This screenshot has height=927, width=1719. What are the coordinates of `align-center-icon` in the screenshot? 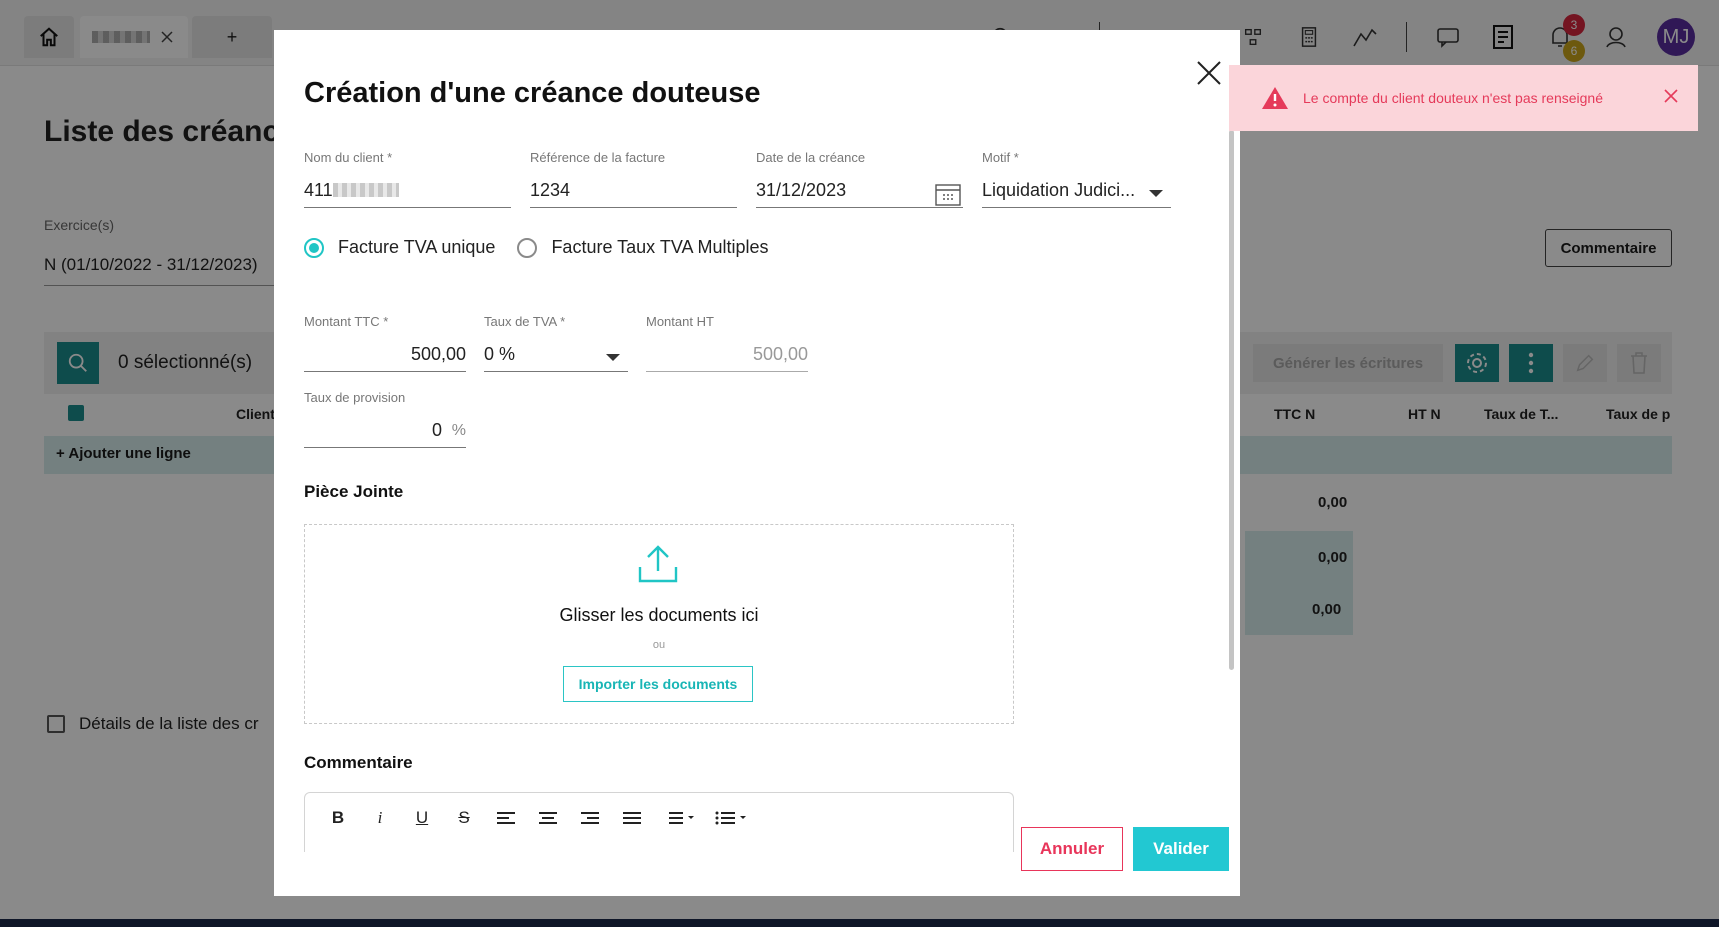 It's located at (548, 818).